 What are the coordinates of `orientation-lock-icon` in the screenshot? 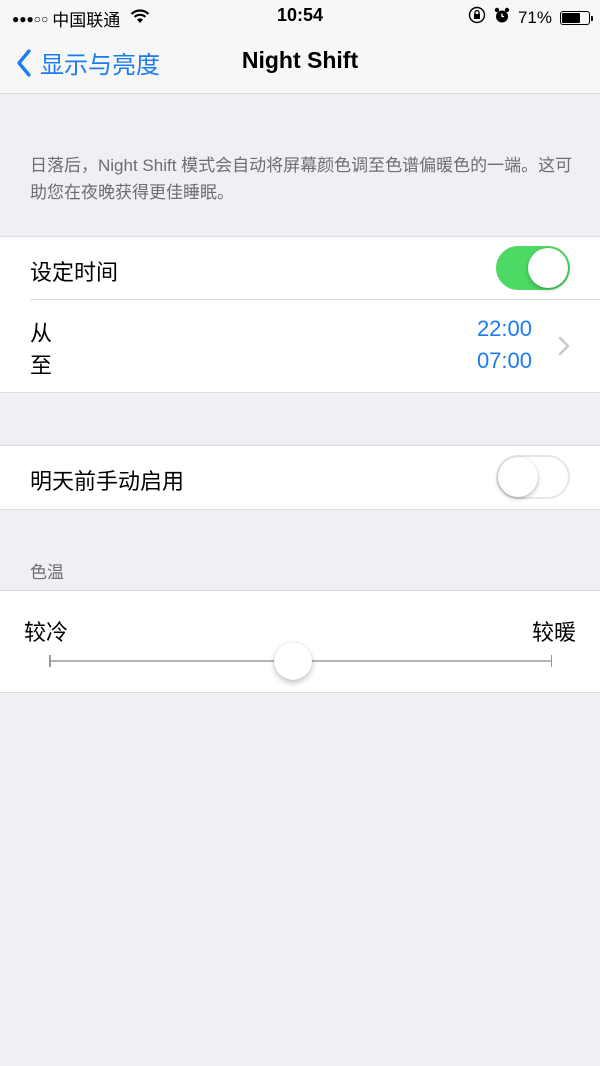 It's located at (477, 17).